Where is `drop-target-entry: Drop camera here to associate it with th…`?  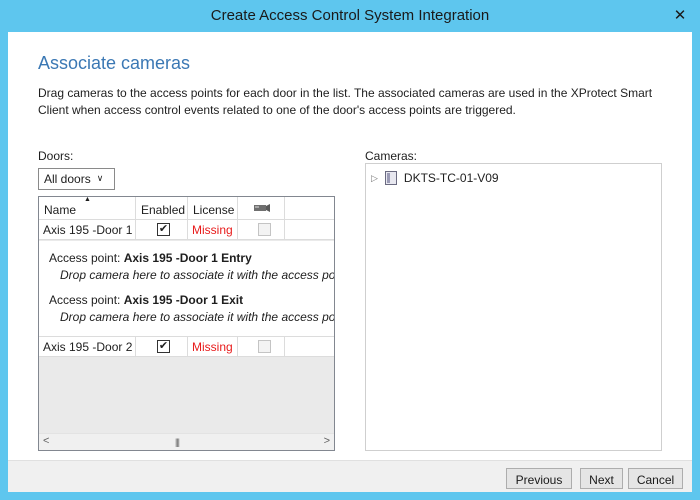
drop-target-entry: Drop camera here to associate it with th… is located at coordinates (197, 275).